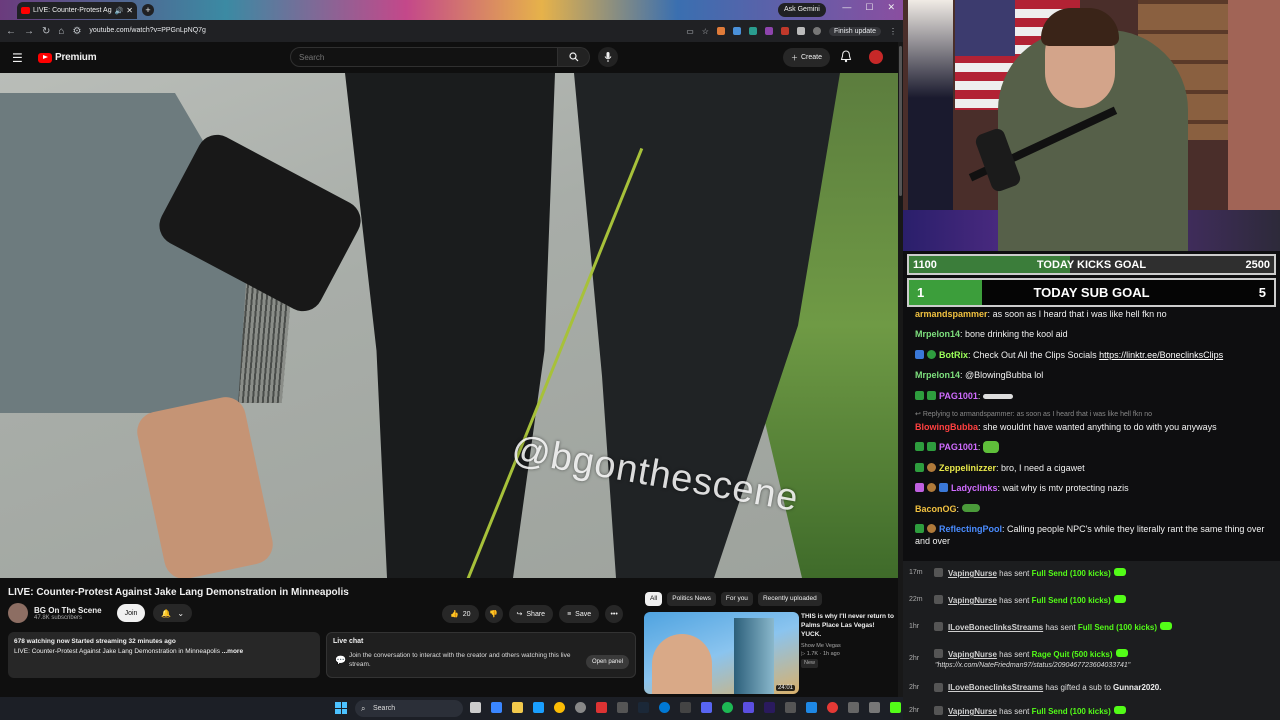  What do you see at coordinates (129, 10) in the screenshot?
I see `tab-close-icon: ✕` at bounding box center [129, 10].